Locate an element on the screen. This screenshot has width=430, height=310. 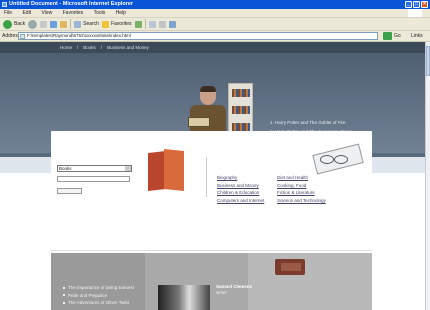
minimize-button: _ is located at coordinates (408, 4).